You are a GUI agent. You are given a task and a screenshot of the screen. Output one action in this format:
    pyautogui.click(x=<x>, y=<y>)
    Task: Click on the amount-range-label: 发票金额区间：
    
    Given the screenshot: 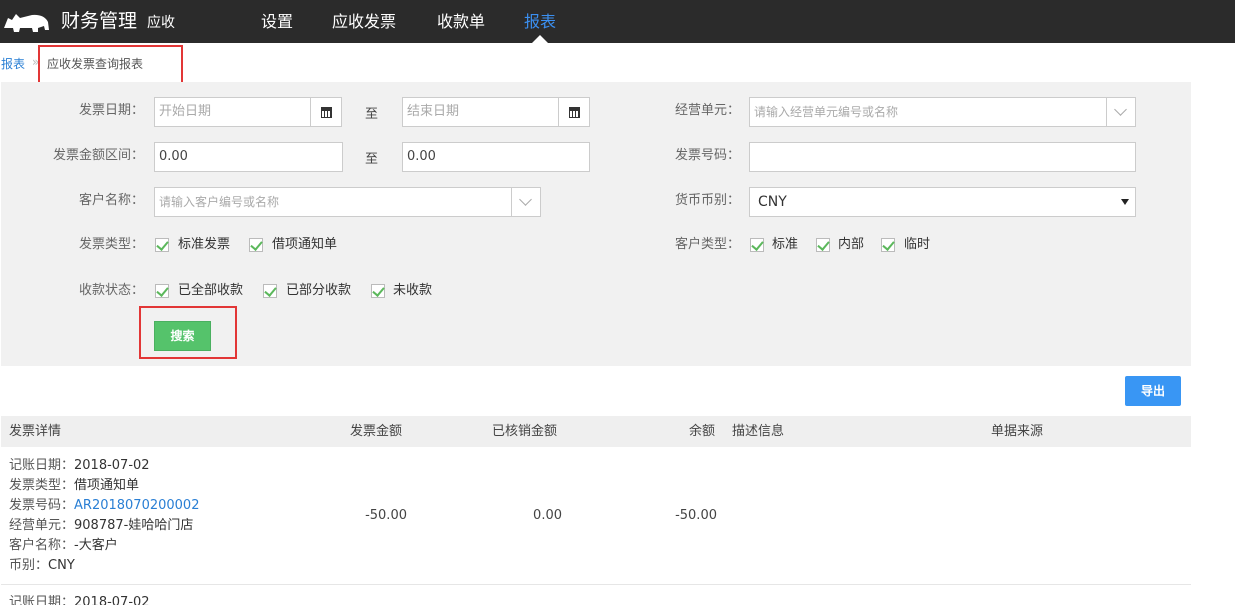 What is the action you would take?
    pyautogui.click(x=98, y=155)
    